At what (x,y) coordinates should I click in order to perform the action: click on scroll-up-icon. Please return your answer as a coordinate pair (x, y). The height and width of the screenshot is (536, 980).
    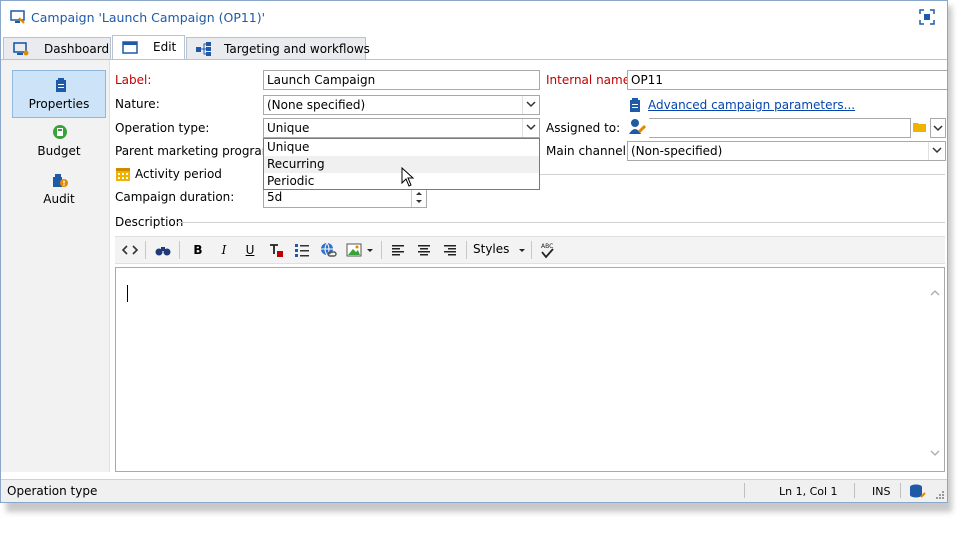
    Looking at the image, I should click on (935, 291).